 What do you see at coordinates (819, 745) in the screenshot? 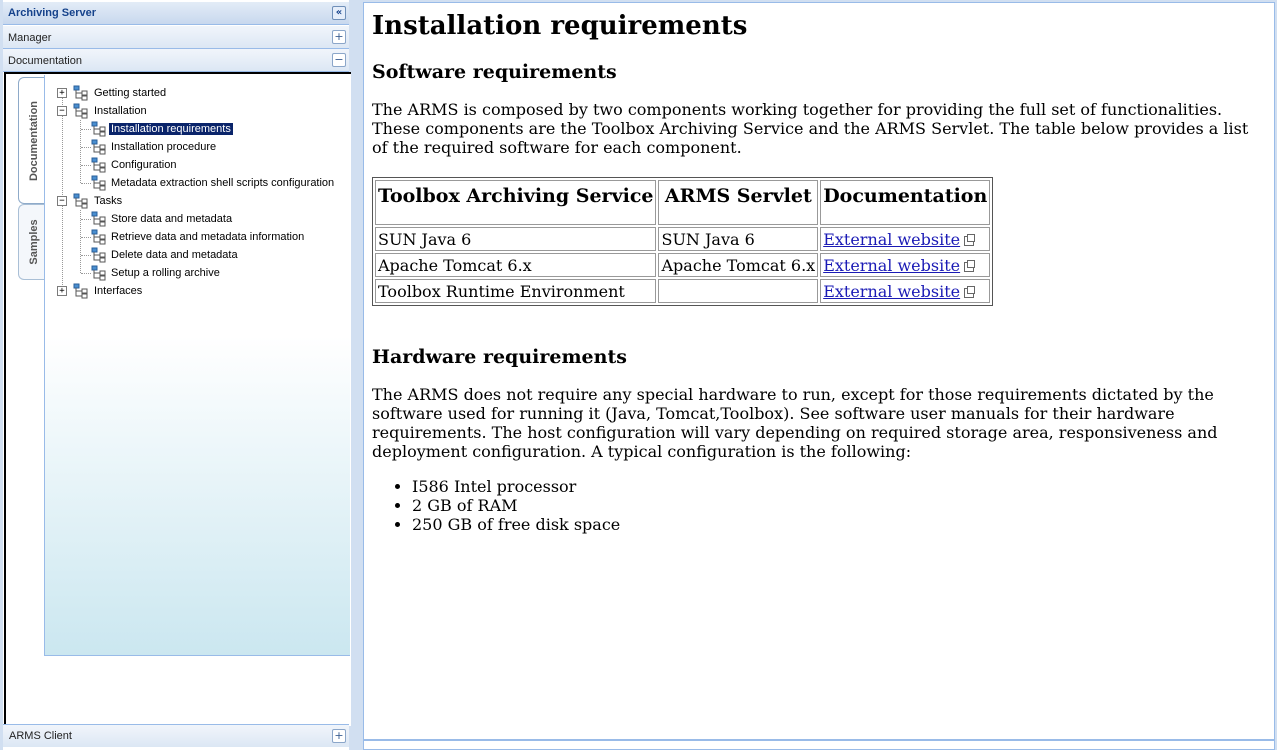
I see `content-bottom-bar` at bounding box center [819, 745].